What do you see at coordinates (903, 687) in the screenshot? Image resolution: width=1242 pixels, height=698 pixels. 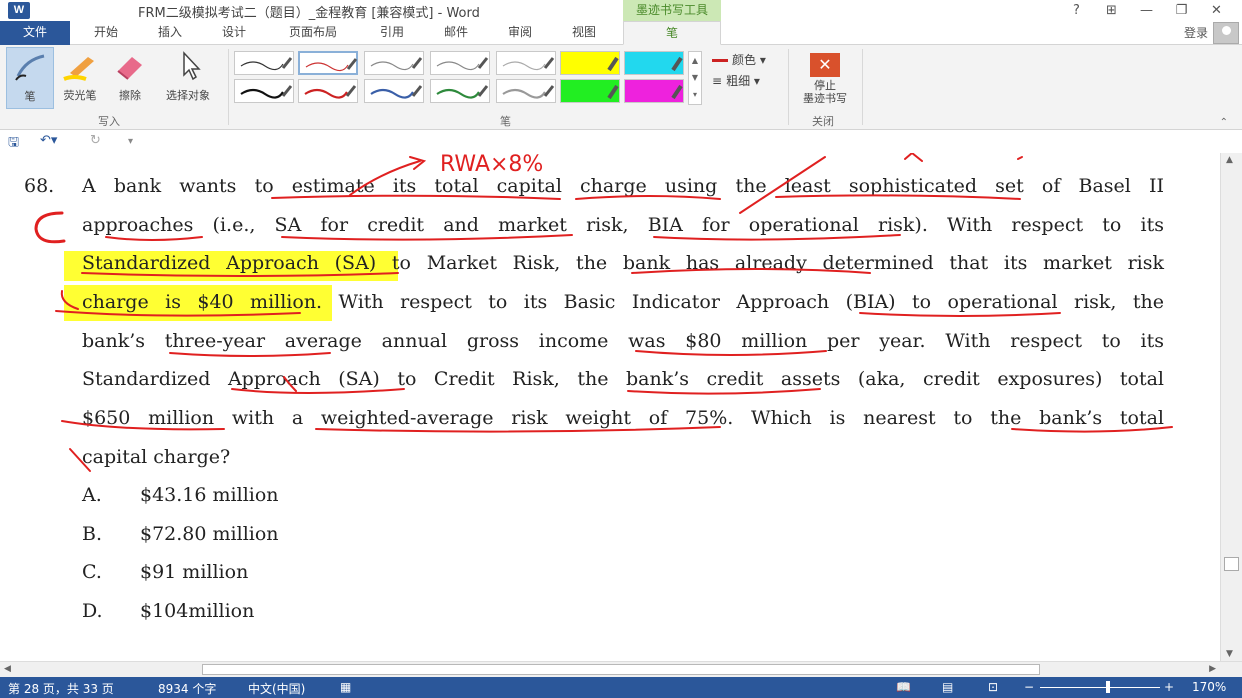 I see `read-mode-icon: 📖` at bounding box center [903, 687].